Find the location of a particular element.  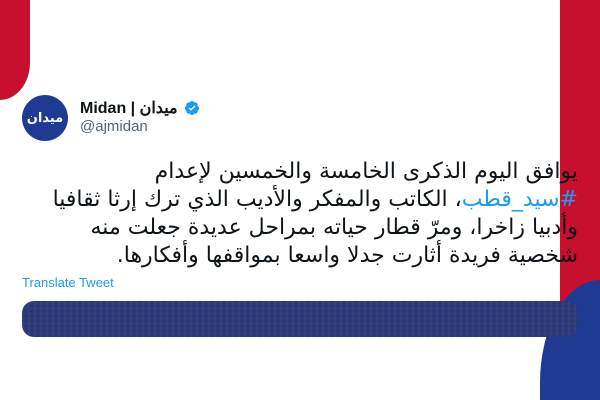

avatar: ميدان is located at coordinates (45, 118).